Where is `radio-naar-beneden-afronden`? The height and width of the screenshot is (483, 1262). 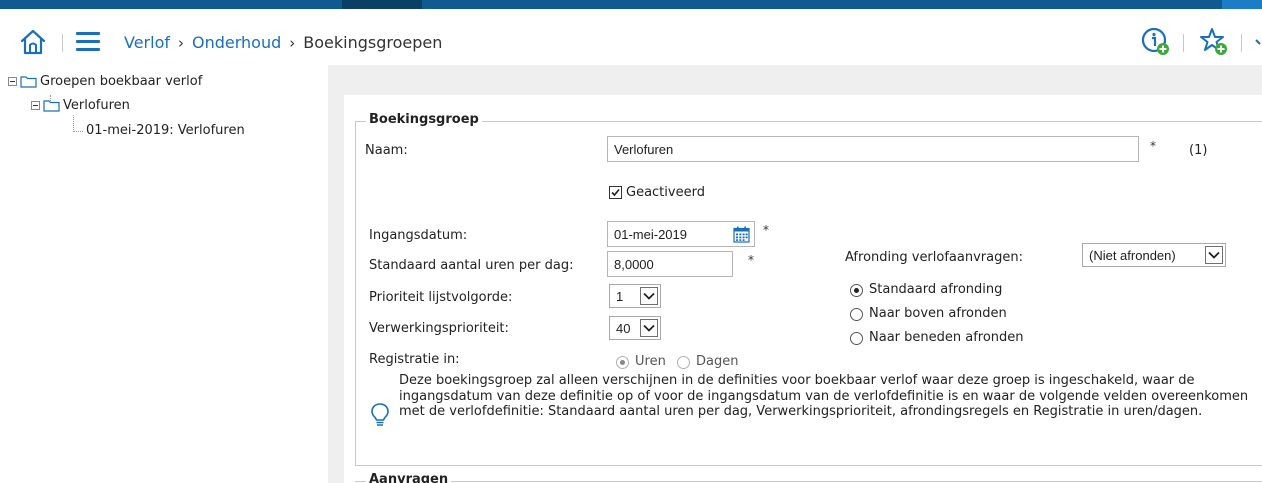
radio-naar-beneden-afronden is located at coordinates (856, 338).